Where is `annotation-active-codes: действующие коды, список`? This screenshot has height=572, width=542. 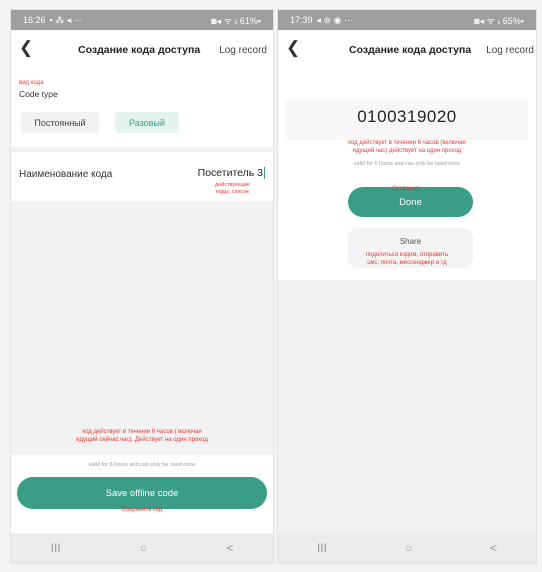
annotation-active-codes: действующие коды, список is located at coordinates (232, 189).